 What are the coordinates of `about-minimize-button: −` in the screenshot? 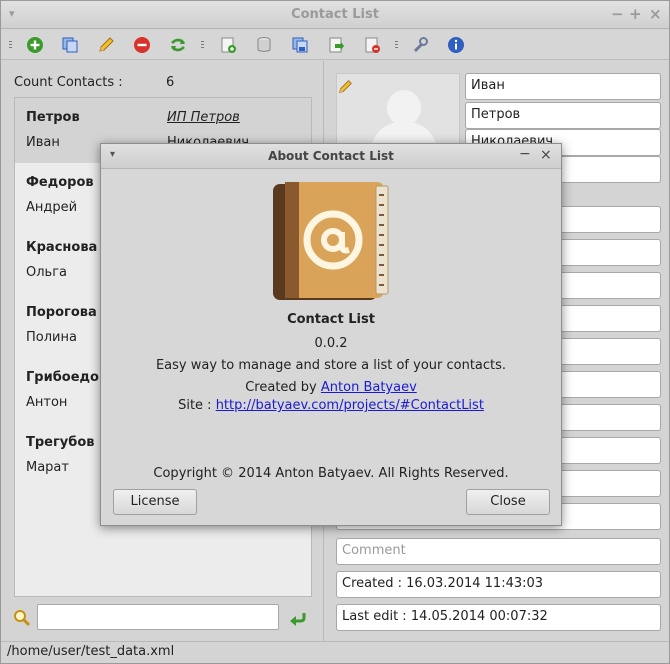 It's located at (525, 154).